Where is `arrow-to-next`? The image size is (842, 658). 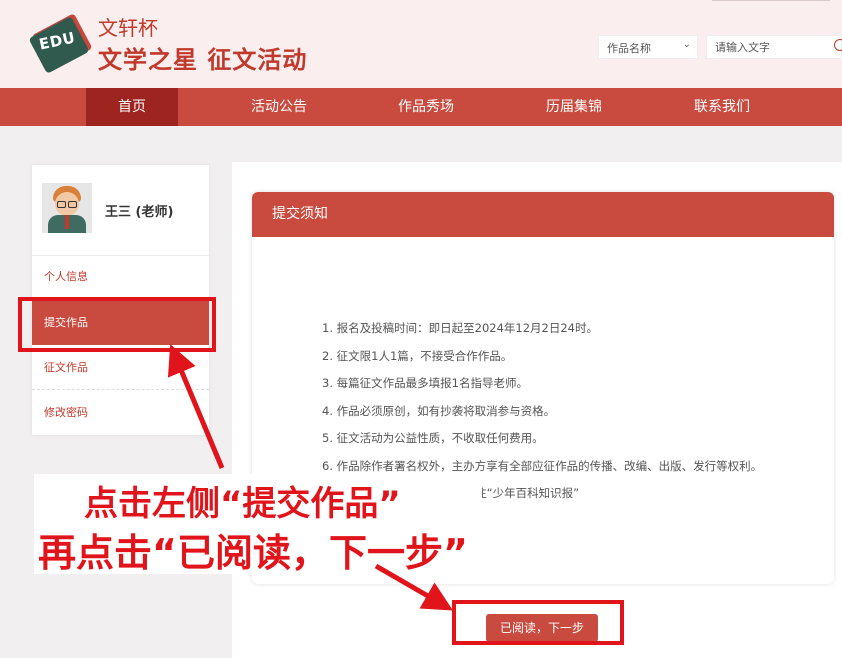
arrow-to-next is located at coordinates (413, 587).